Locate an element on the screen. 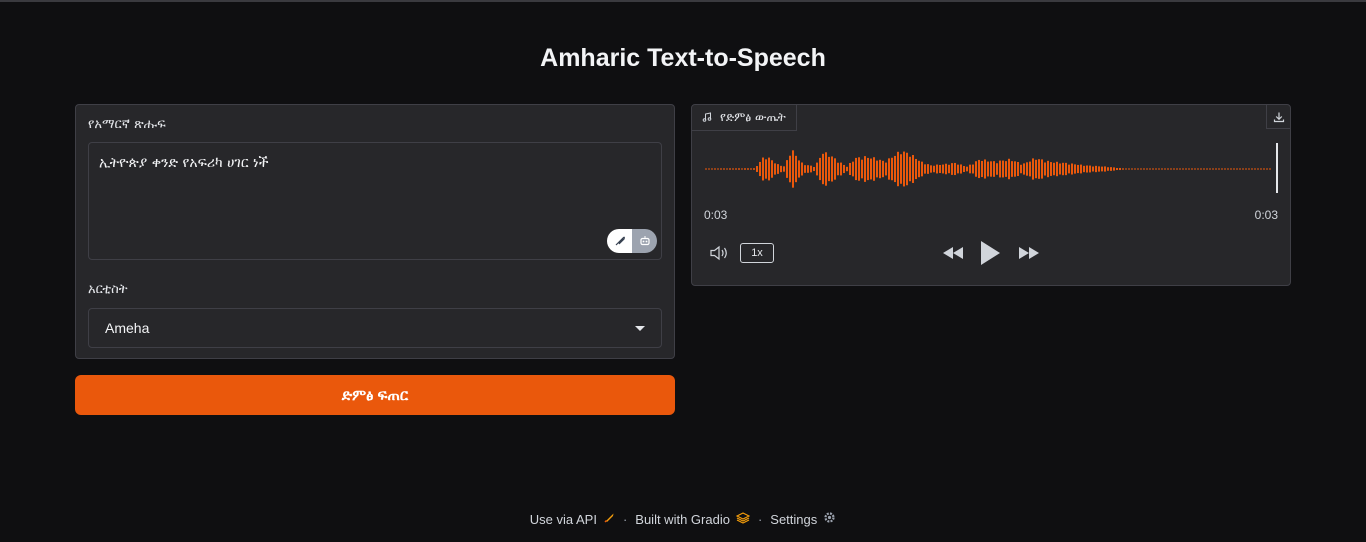  chevron-down-icon is located at coordinates (640, 328).